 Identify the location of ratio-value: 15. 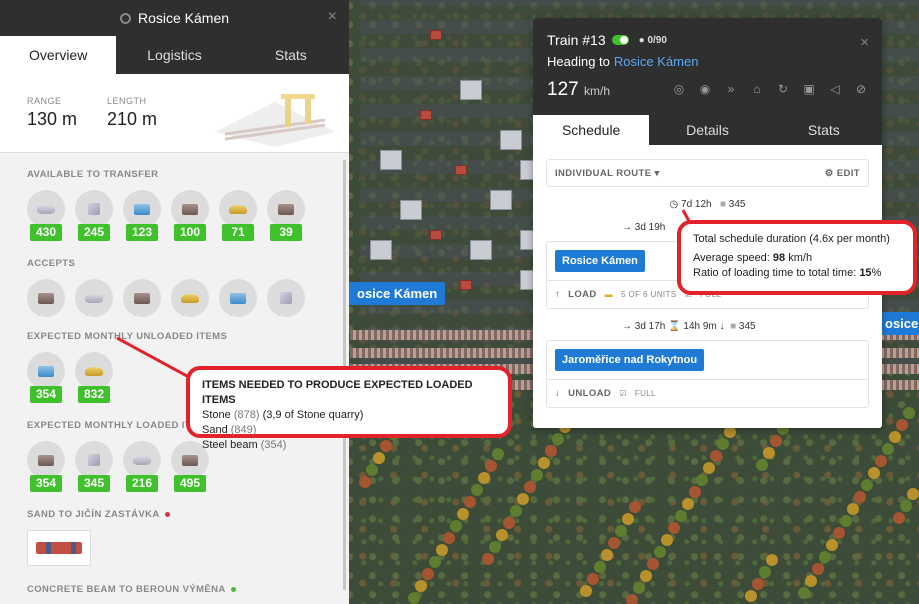
(865, 273).